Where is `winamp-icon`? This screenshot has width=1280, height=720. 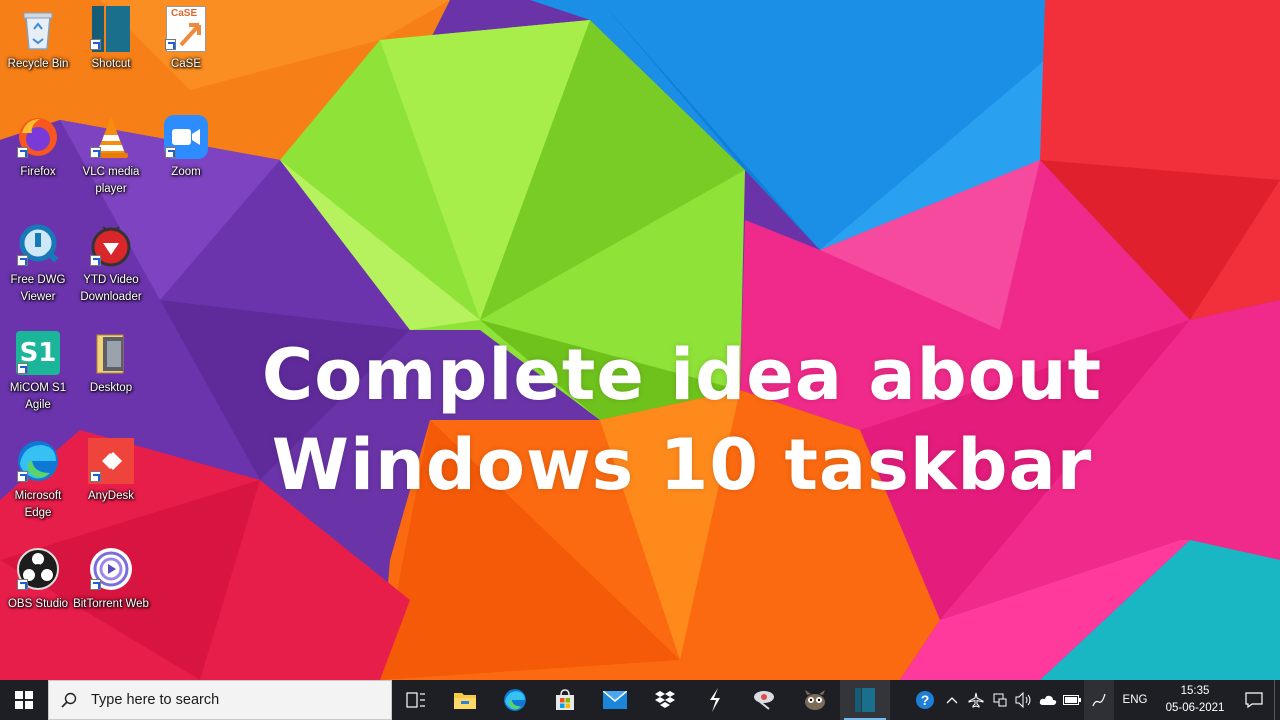 winamp-icon is located at coordinates (715, 700).